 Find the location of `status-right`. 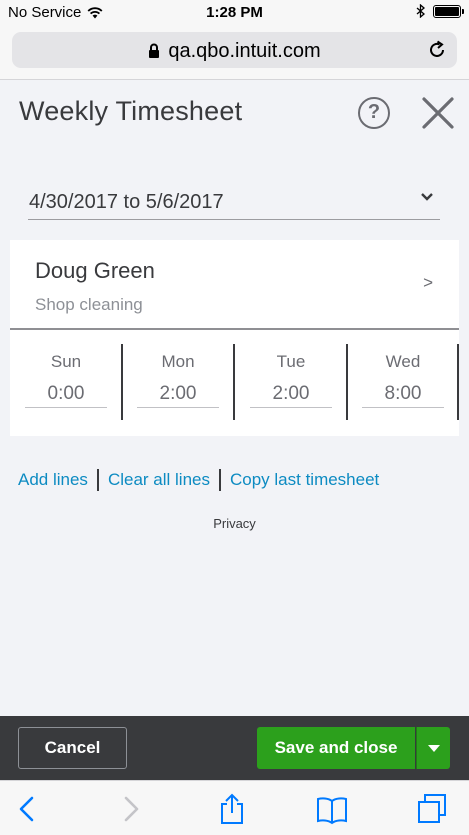

status-right is located at coordinates (440, 11).